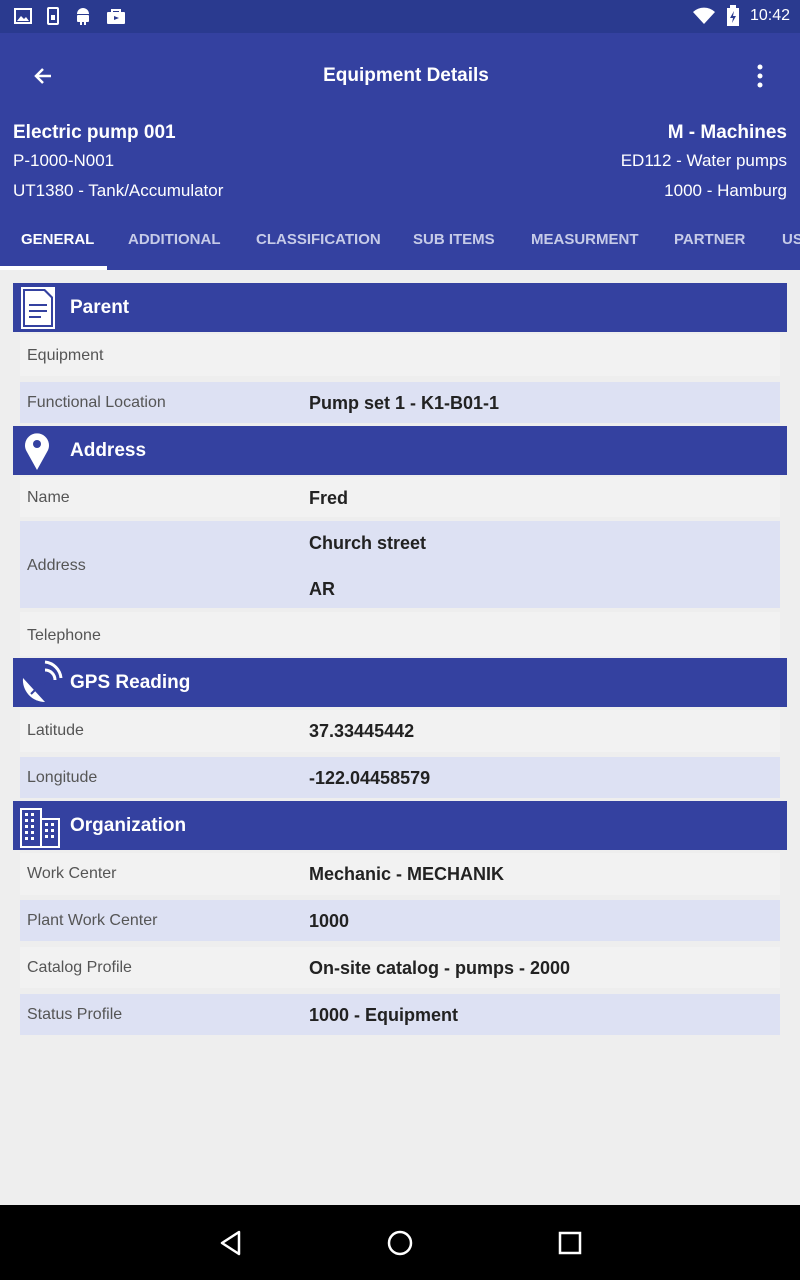 The image size is (800, 1280). I want to click on recents-square-icon, so click(570, 1243).